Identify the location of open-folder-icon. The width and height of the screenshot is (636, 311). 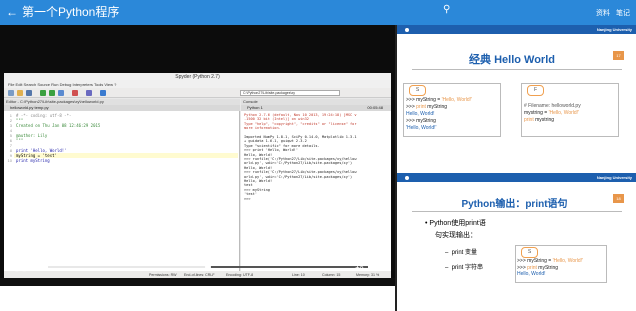
(20, 93).